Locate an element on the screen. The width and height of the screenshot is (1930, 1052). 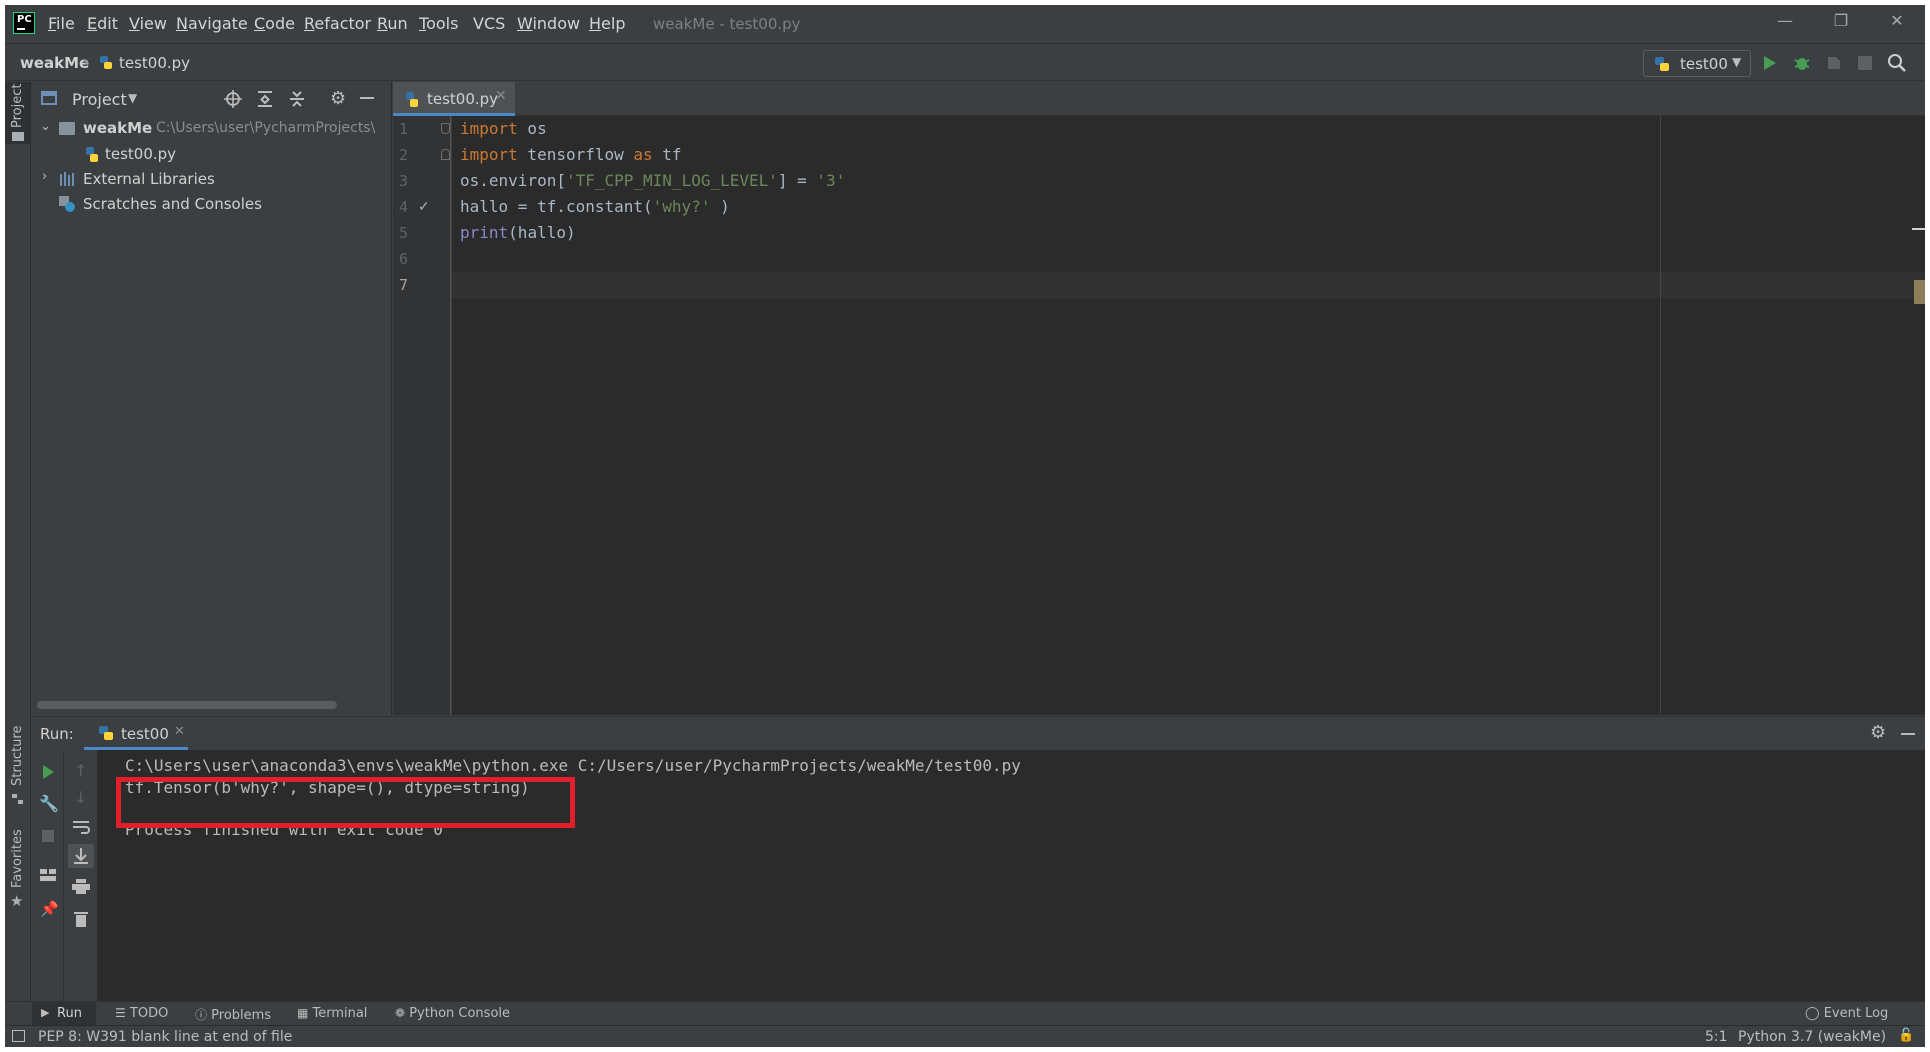
menu-help: Help is located at coordinates (607, 23).